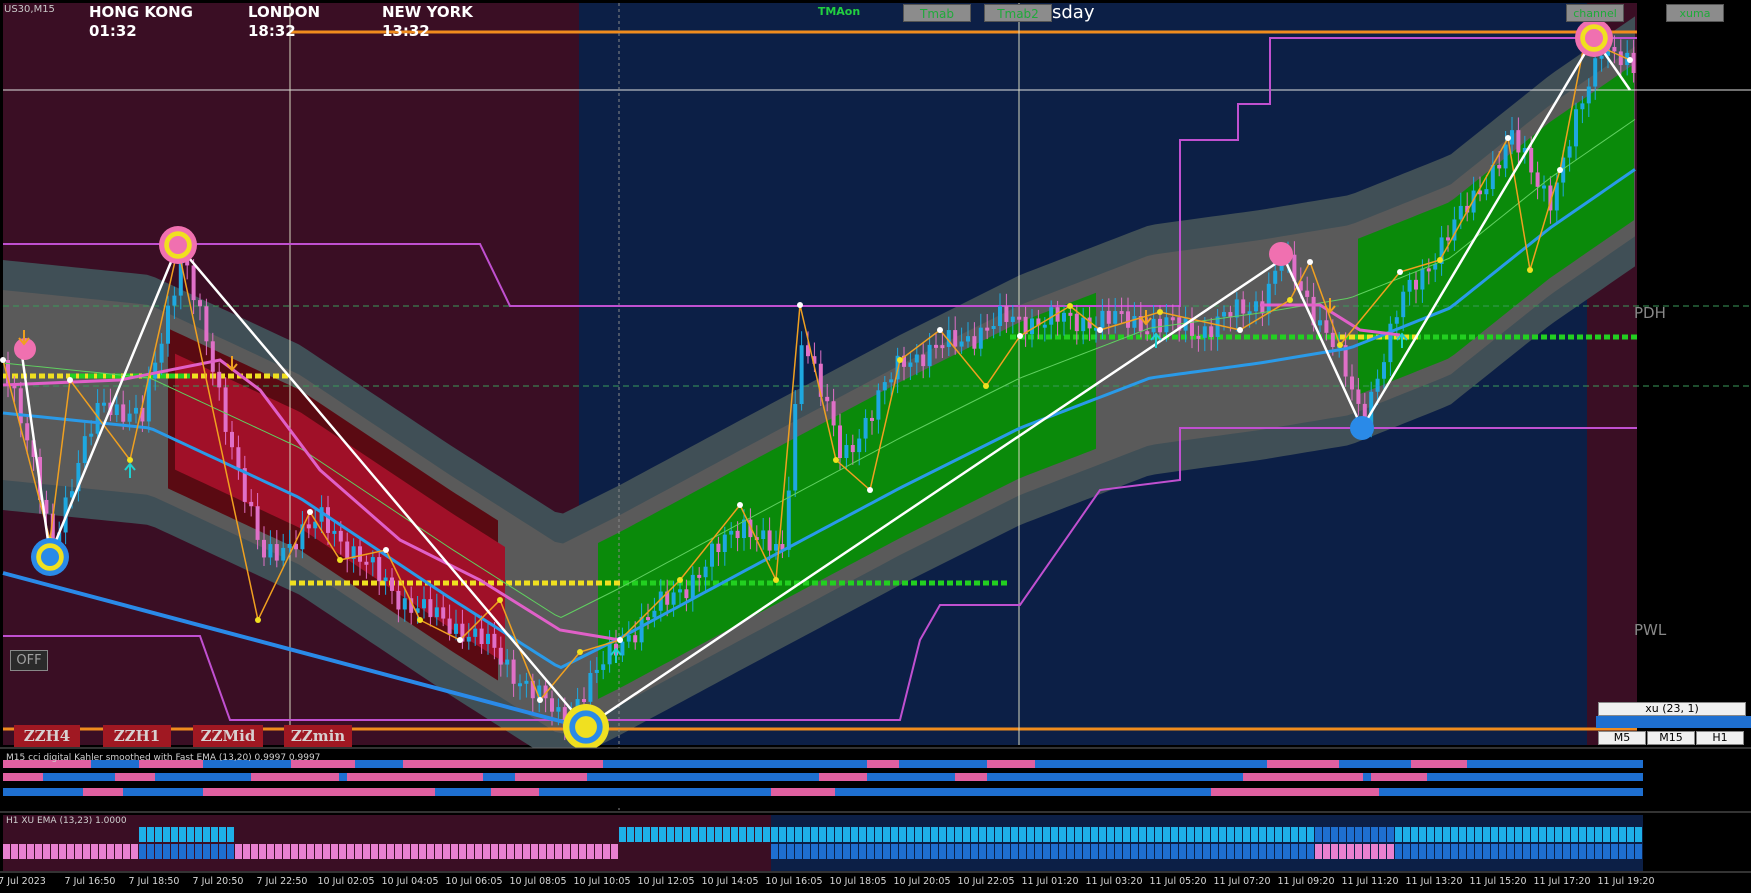 The height and width of the screenshot is (893, 1751). Describe the element at coordinates (1695, 13) in the screenshot. I see `xuma-button: xuma` at that location.